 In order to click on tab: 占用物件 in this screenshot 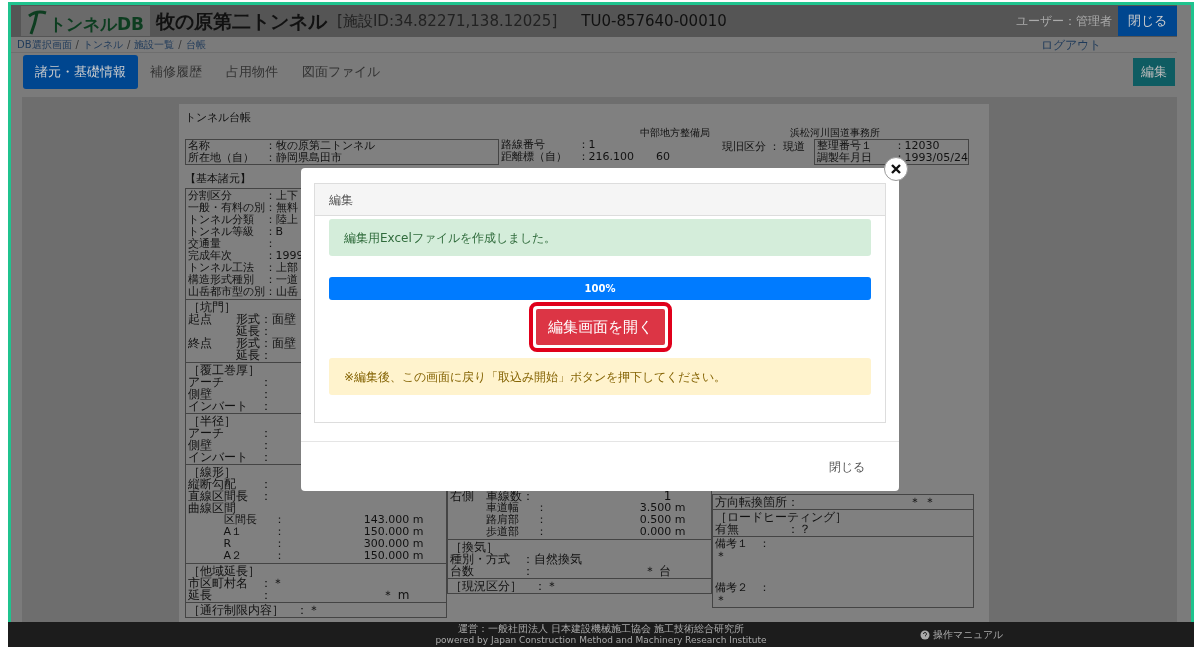, I will do `click(252, 72)`.